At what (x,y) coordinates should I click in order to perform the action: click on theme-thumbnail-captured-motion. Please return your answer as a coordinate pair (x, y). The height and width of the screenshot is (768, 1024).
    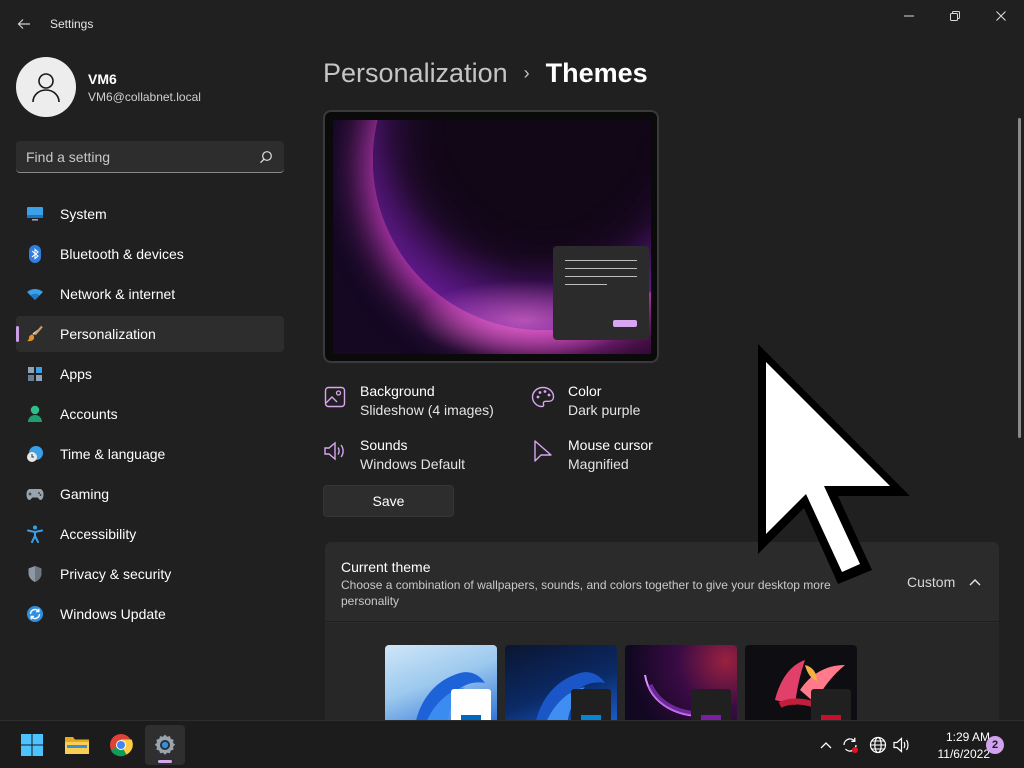
    Looking at the image, I should click on (801, 683).